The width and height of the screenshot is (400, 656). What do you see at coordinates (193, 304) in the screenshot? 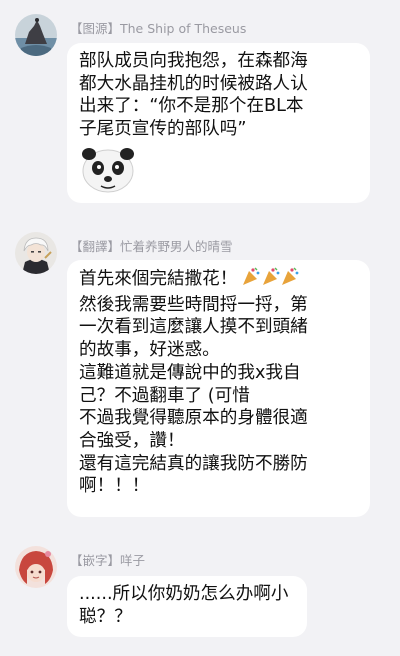
I see `message-line: 然後我需要些時間捋一捋，第` at bounding box center [193, 304].